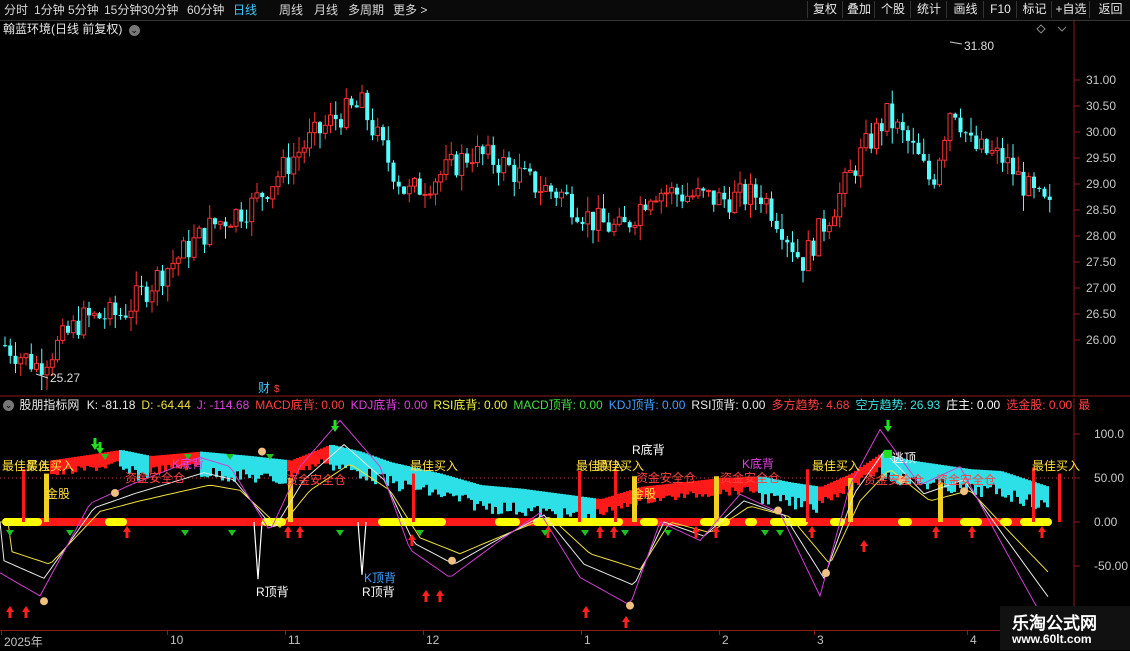 This screenshot has width=1130, height=651. I want to click on period-tab-3: 15分钟, so click(122, 10).